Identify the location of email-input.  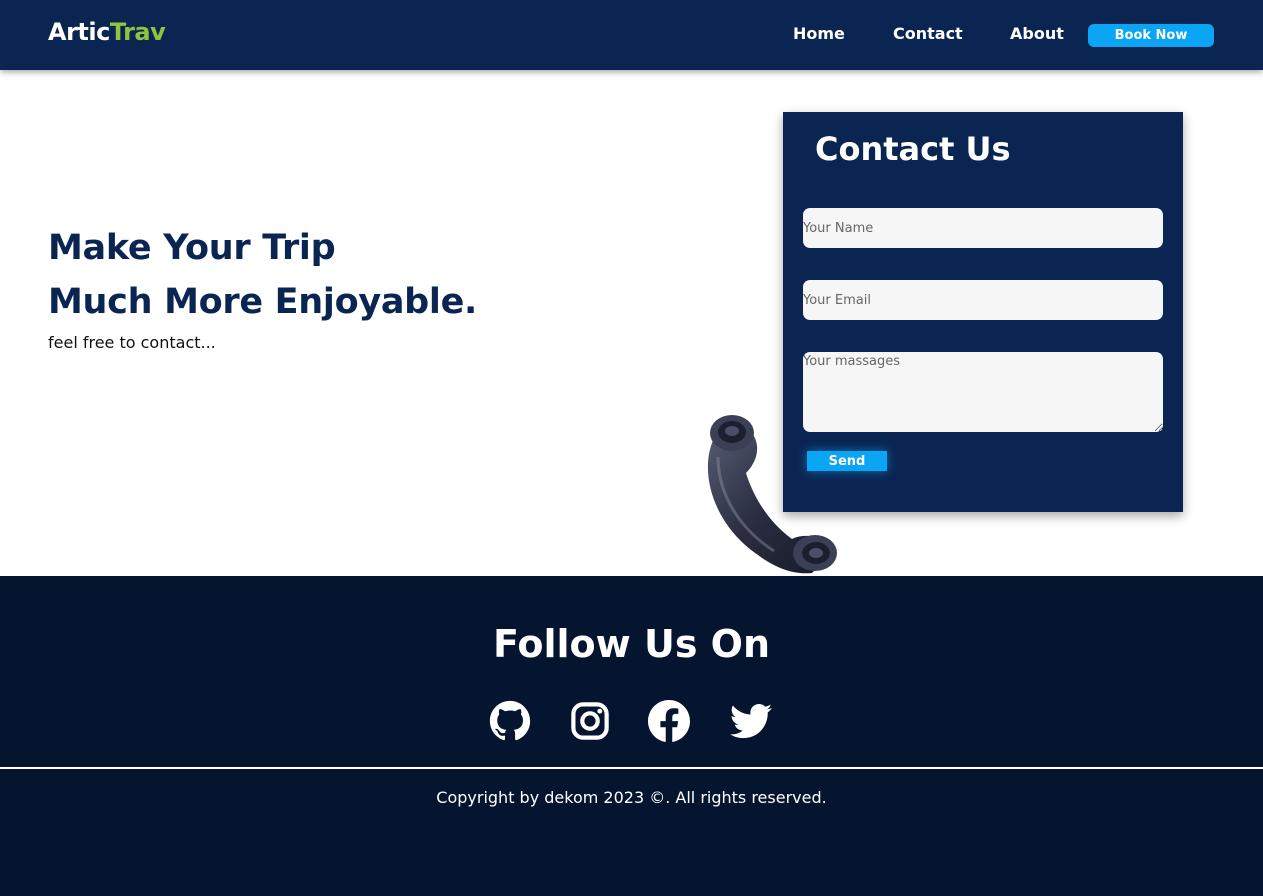
(983, 300).